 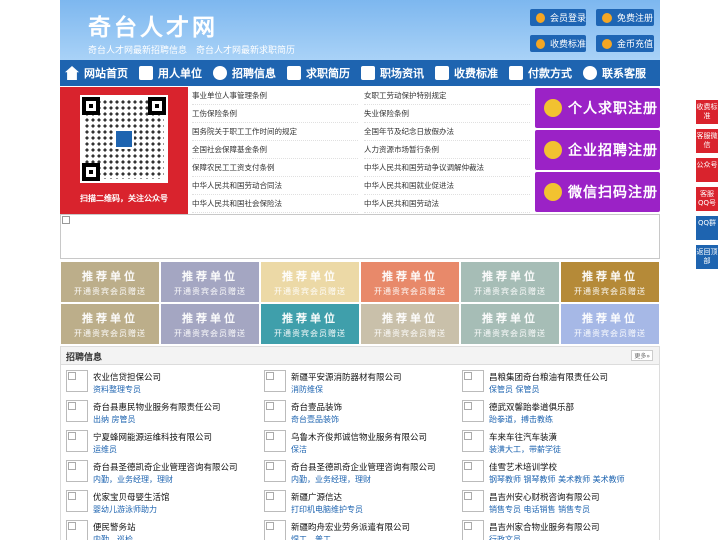 I want to click on law-link: 中华人民共和国社会保险法, so click(x=275, y=204).